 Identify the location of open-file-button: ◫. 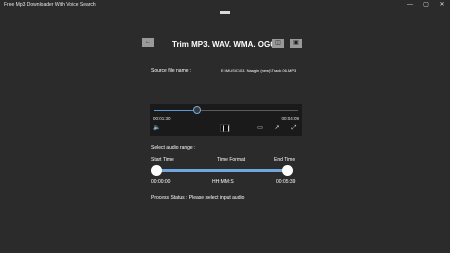
(278, 43).